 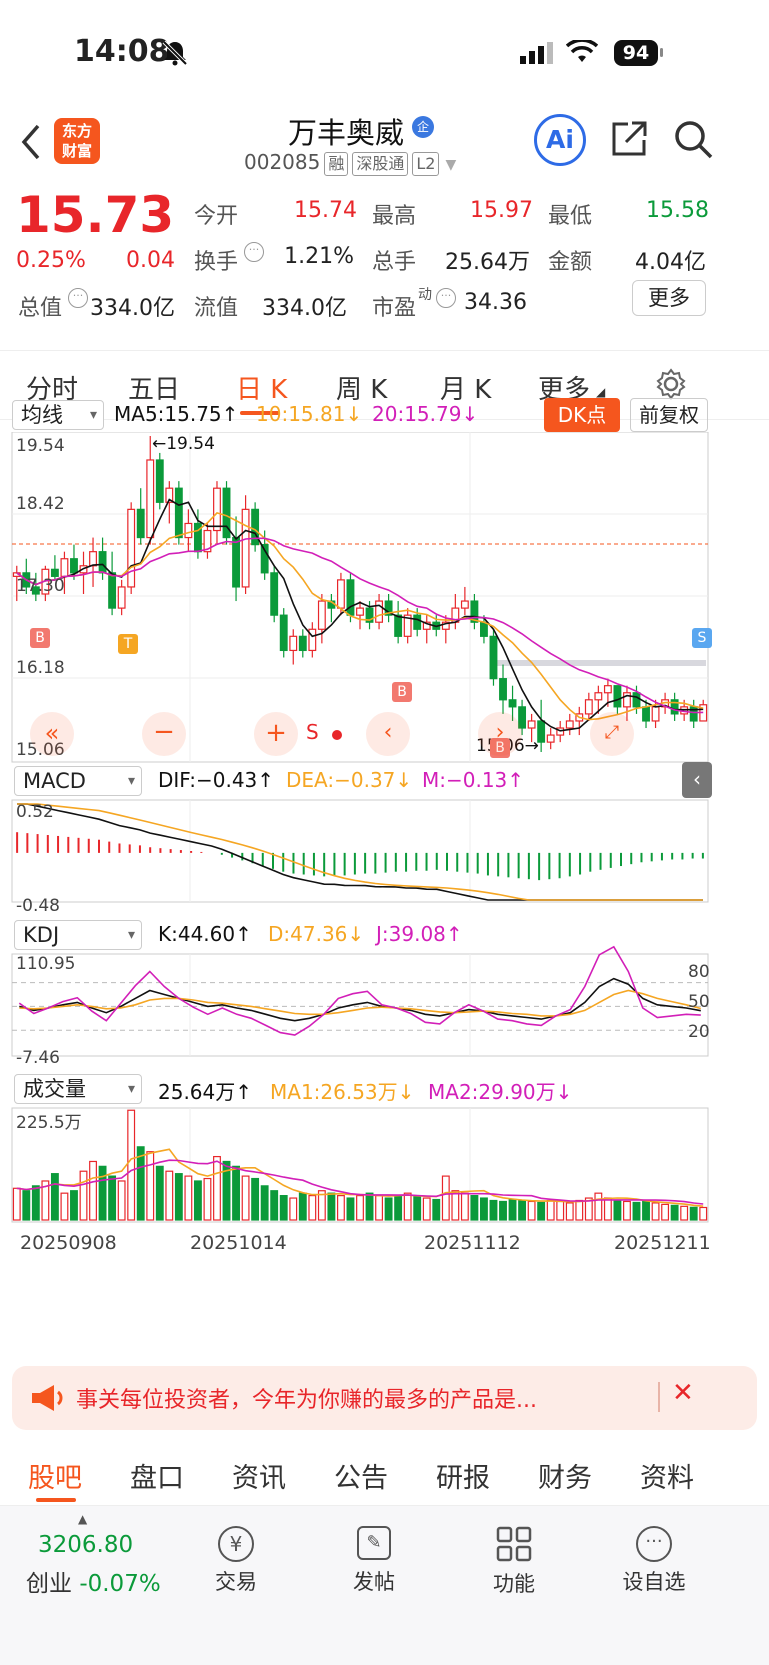 What do you see at coordinates (319, 256) in the screenshot?
I see `turnover-value: 1.21%` at bounding box center [319, 256].